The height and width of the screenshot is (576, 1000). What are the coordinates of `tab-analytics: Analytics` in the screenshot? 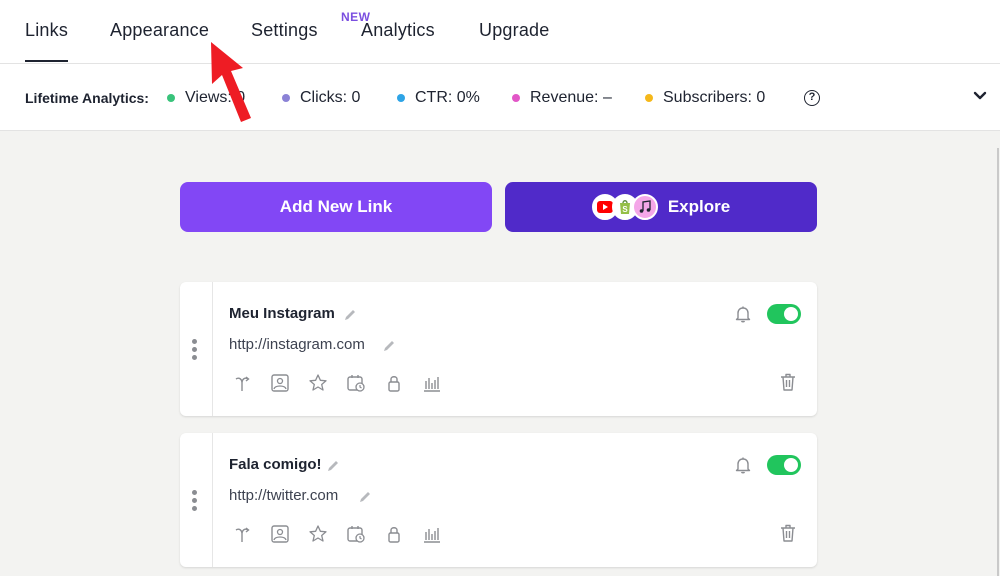 It's located at (398, 30).